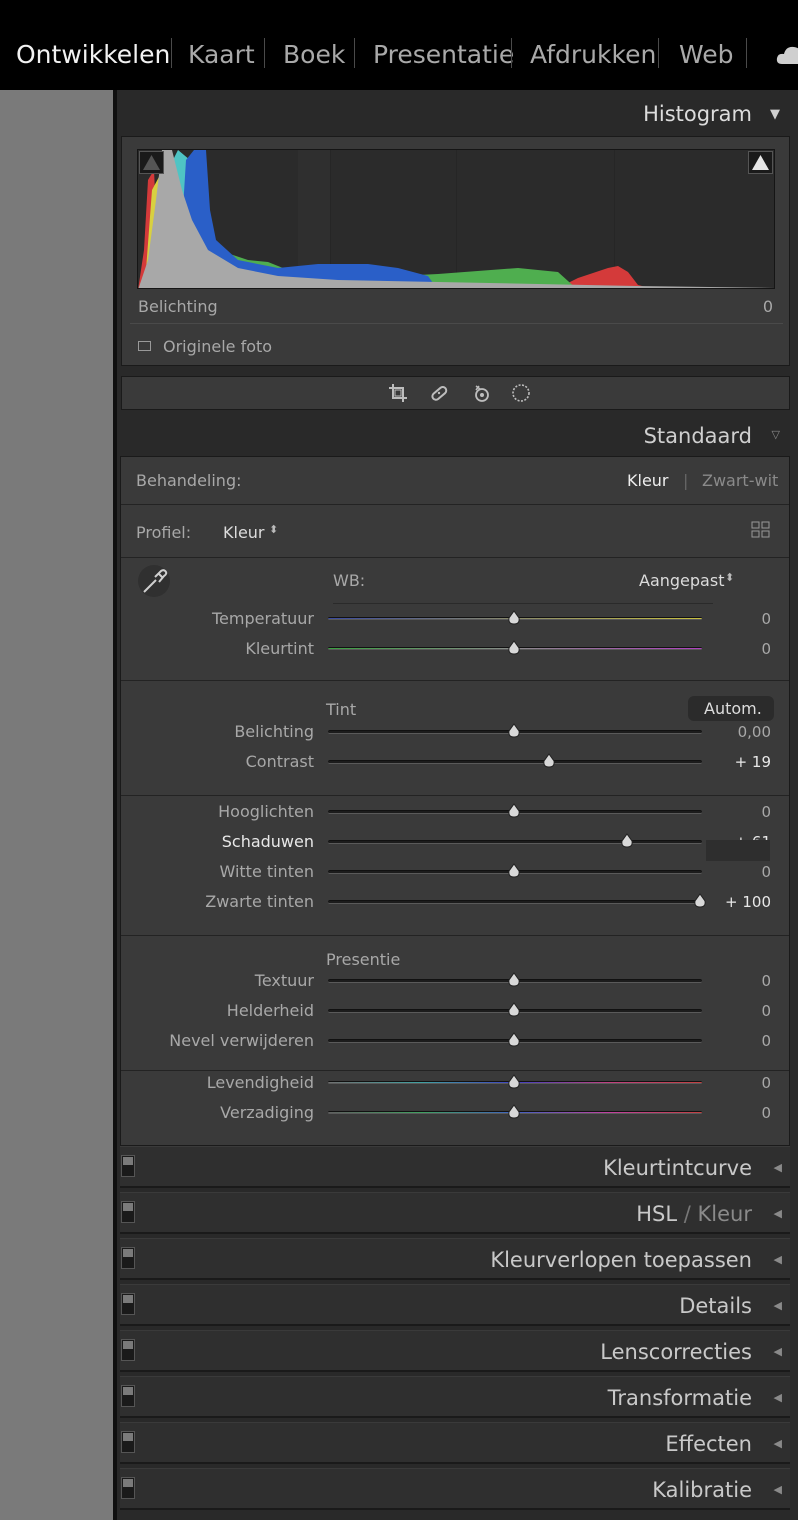  What do you see at coordinates (697, 114) in the screenshot?
I see `histogram-title: Histogram` at bounding box center [697, 114].